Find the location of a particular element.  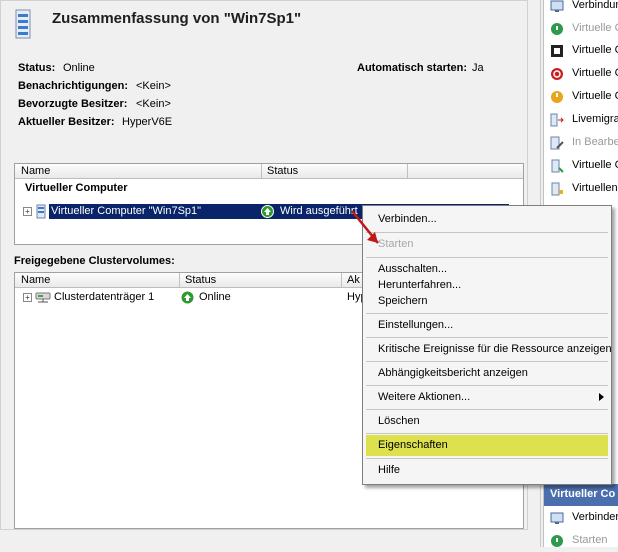

menu-item-dependency-report: Abhängigkeitsbericht anzeigen is located at coordinates (487, 373).